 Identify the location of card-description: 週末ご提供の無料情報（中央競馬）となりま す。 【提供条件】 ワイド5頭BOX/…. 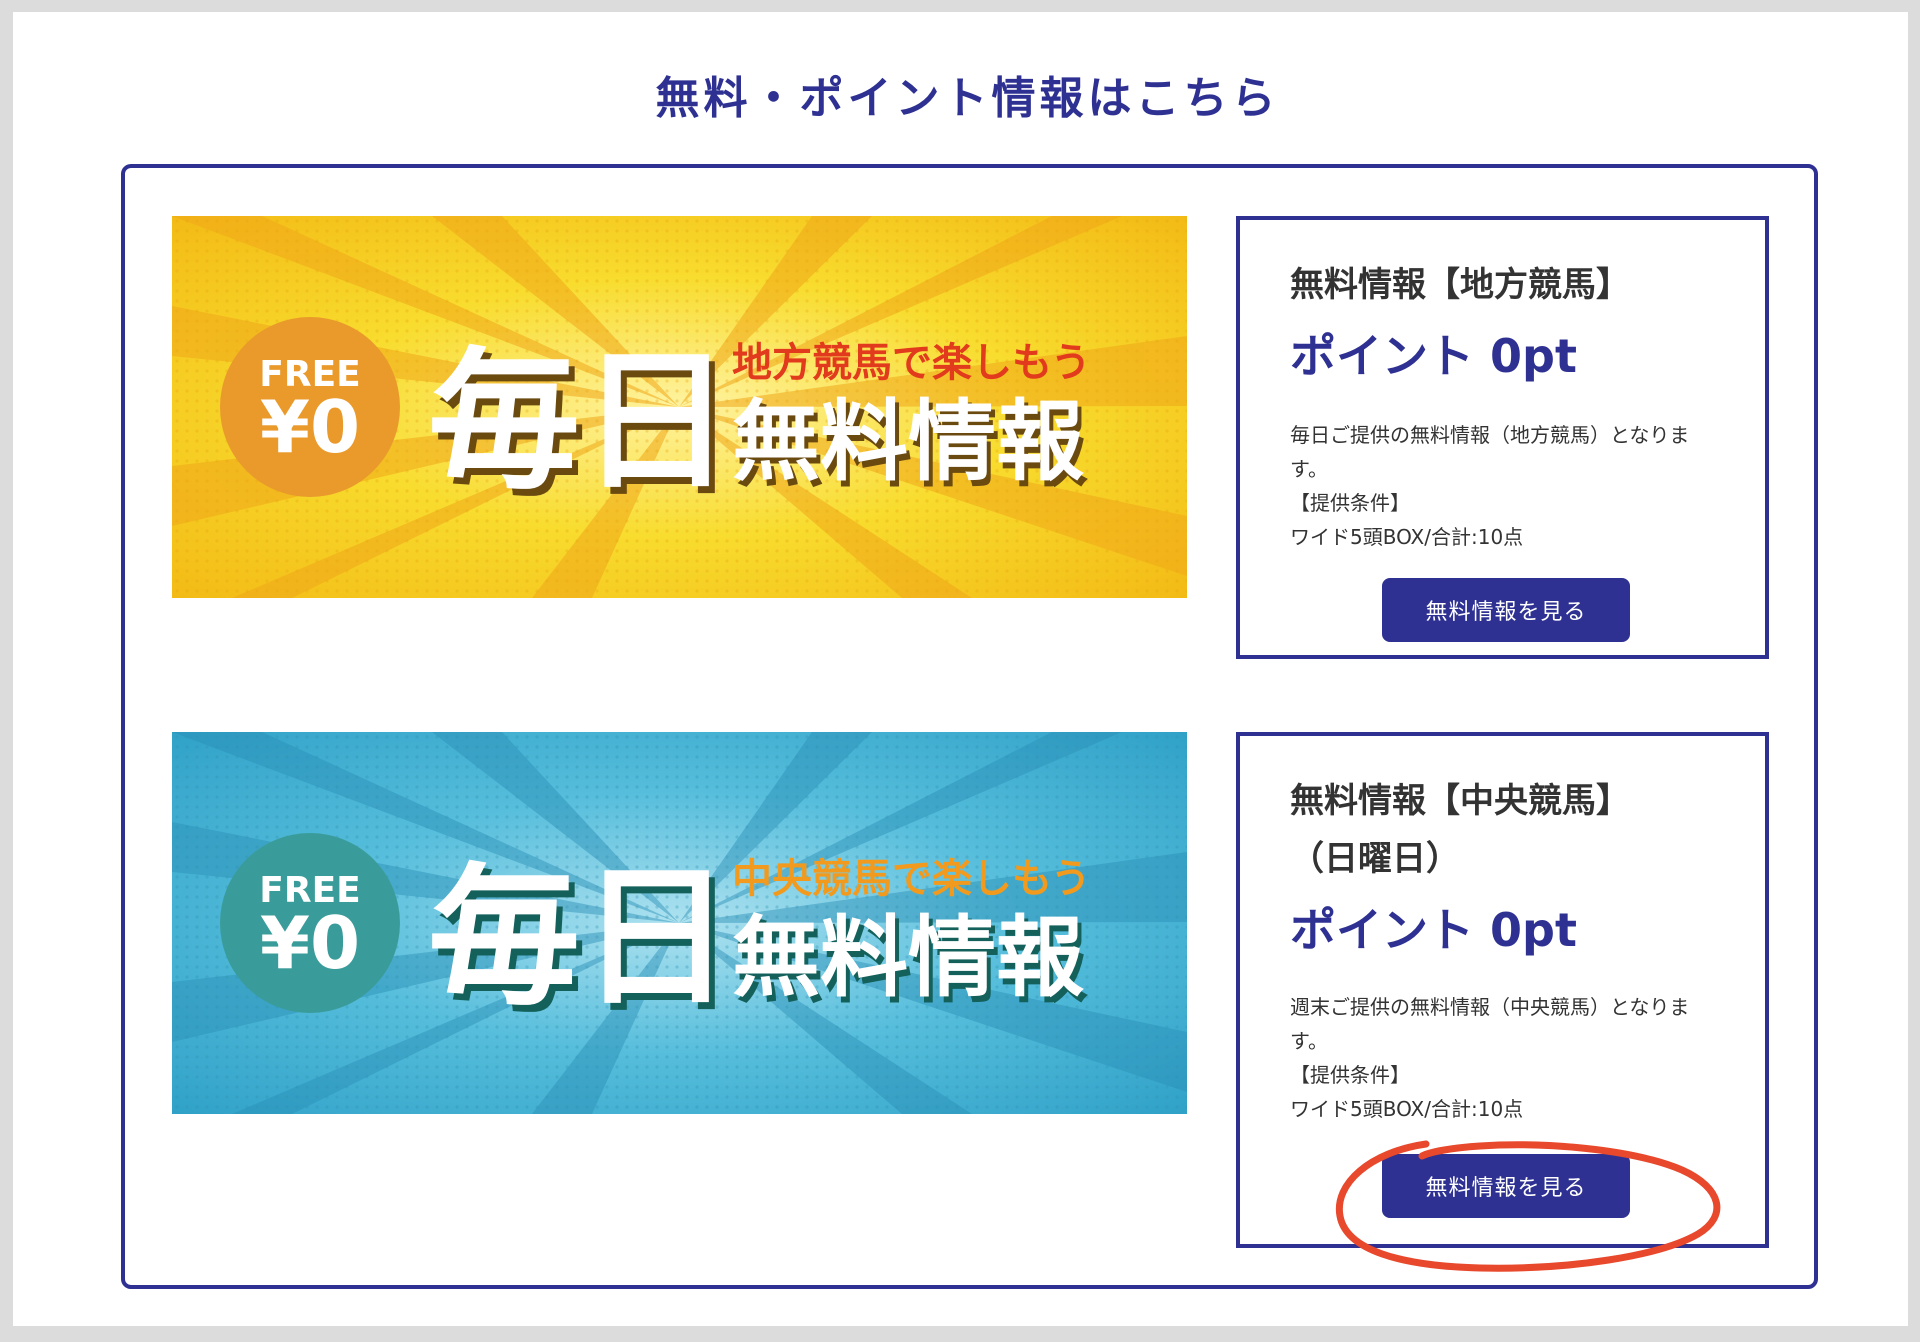
(1505, 1058).